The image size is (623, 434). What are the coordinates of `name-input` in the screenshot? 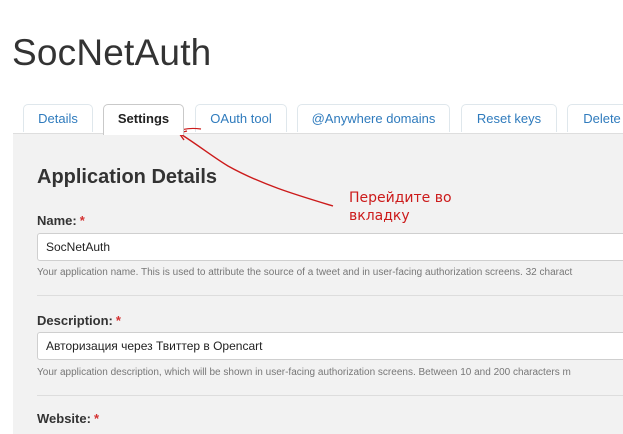 It's located at (330, 247).